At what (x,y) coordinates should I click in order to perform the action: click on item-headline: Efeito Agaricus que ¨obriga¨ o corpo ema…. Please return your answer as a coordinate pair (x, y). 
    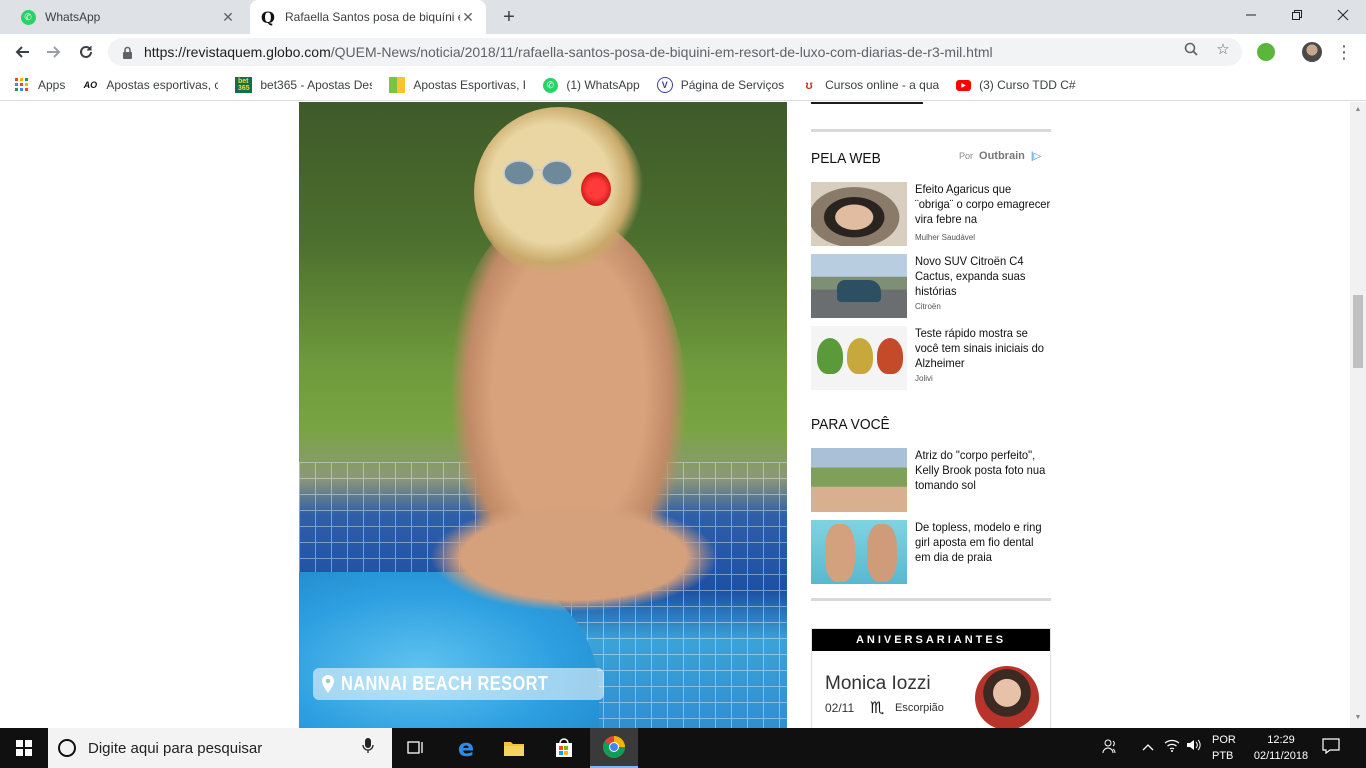
    Looking at the image, I should click on (983, 204).